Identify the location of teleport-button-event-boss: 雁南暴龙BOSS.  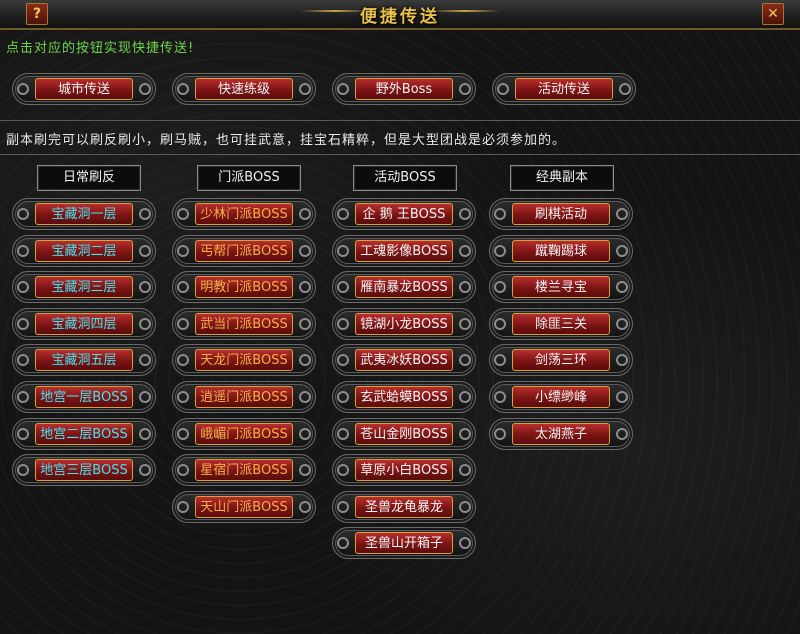
(404, 287).